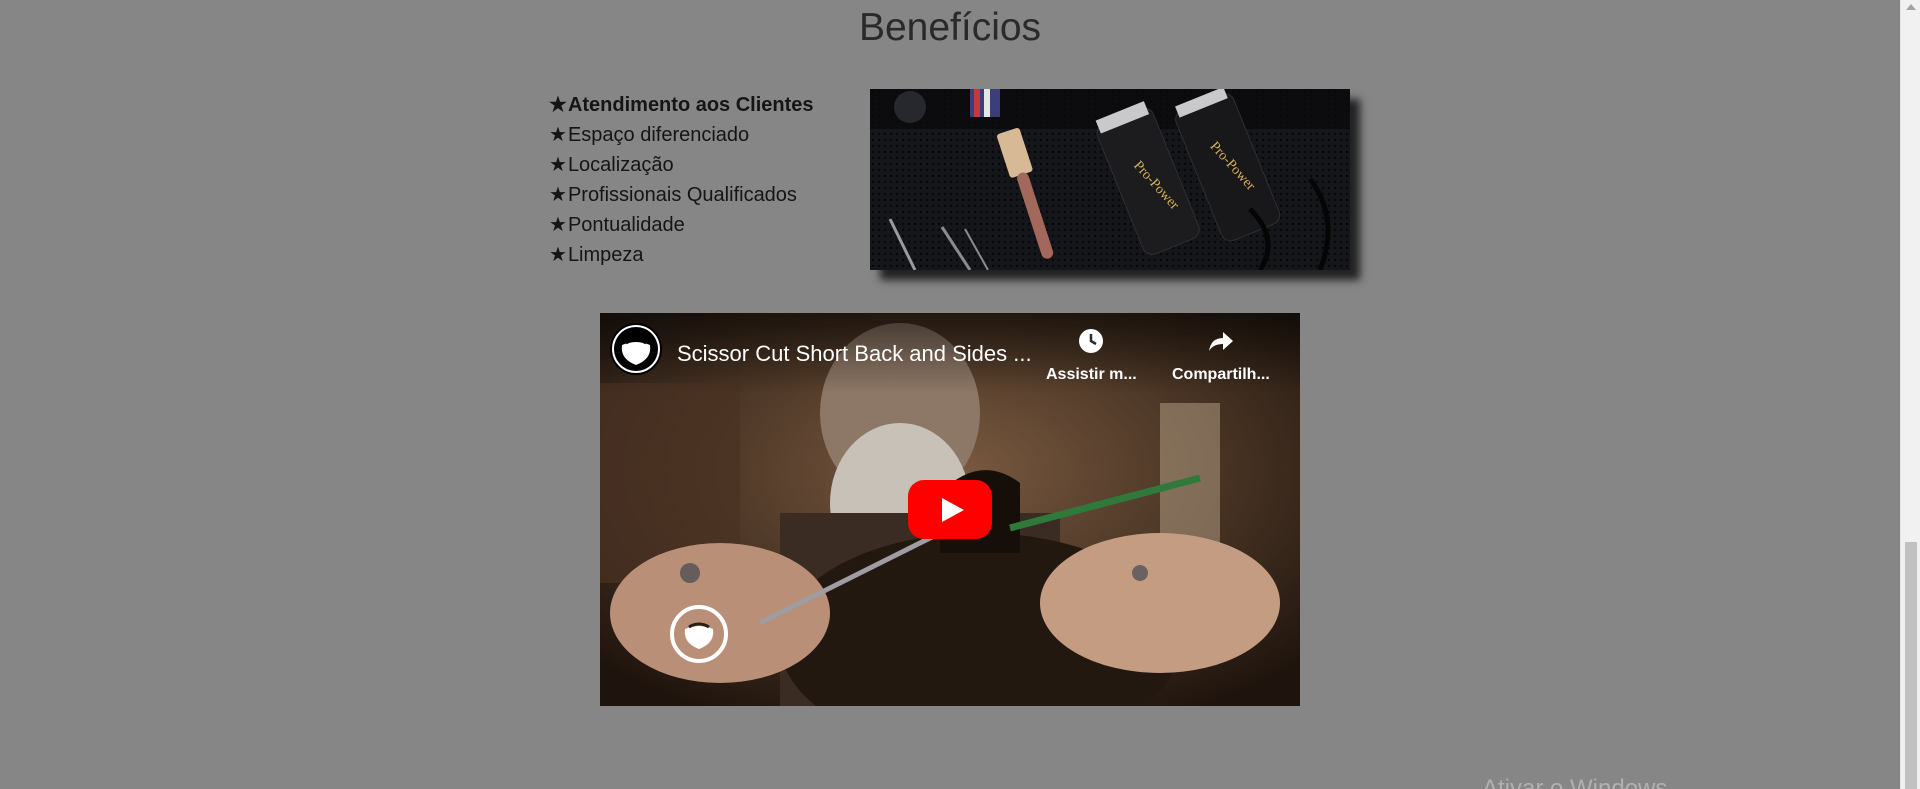 This screenshot has height=789, width=1920. Describe the element at coordinates (620, 165) in the screenshot. I see `benefit-label: Localização` at that location.